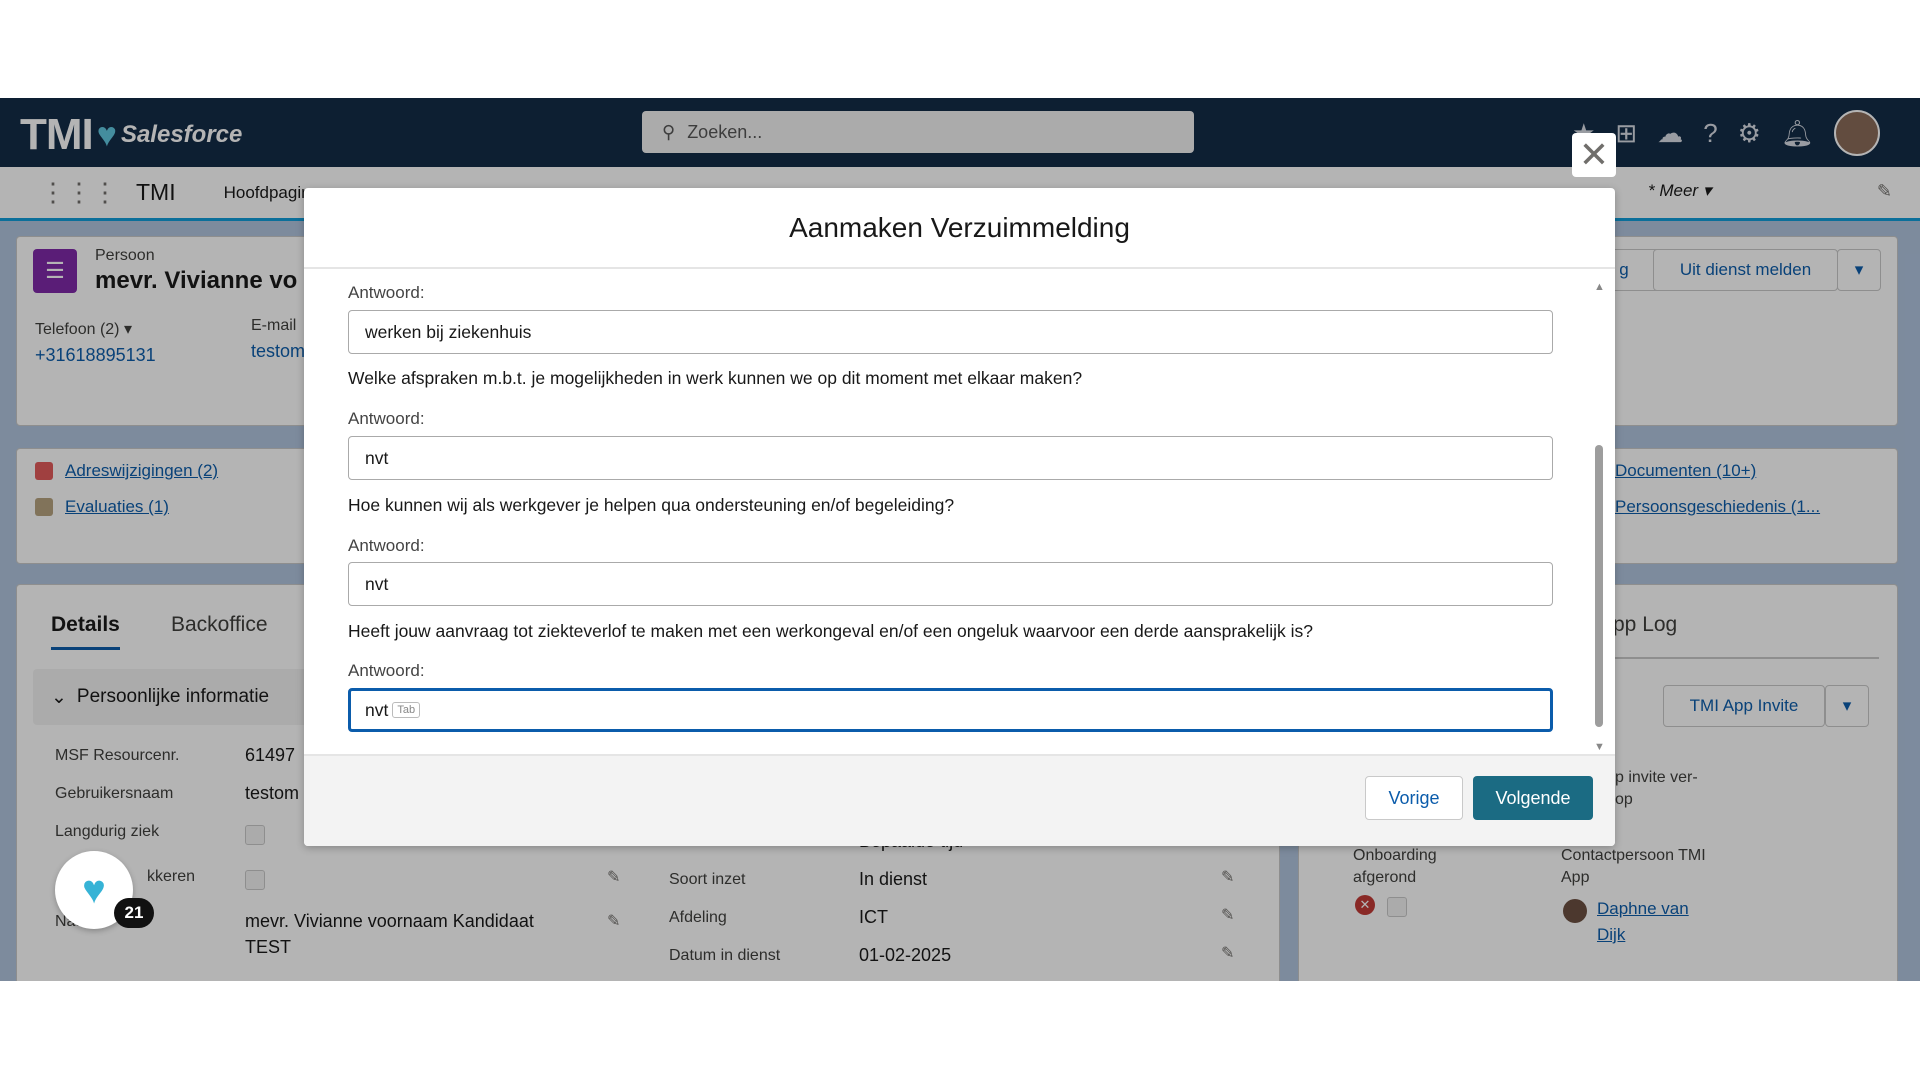 Image resolution: width=1920 pixels, height=1080 pixels. Describe the element at coordinates (94, 889) in the screenshot. I see `heart-plus-icon: ♥` at that location.